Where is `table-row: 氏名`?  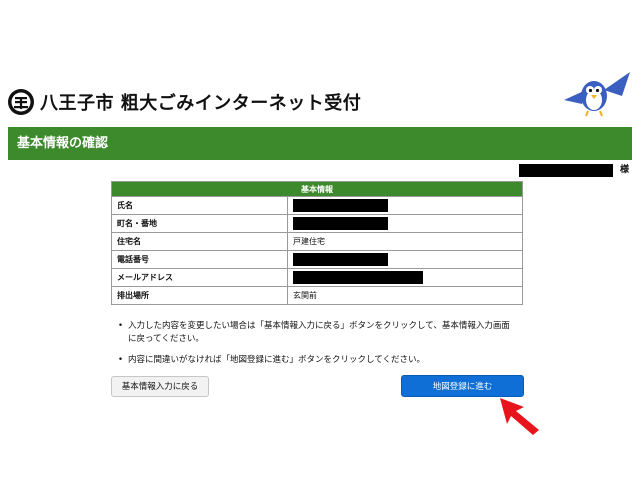
table-row: 氏名 is located at coordinates (317, 205).